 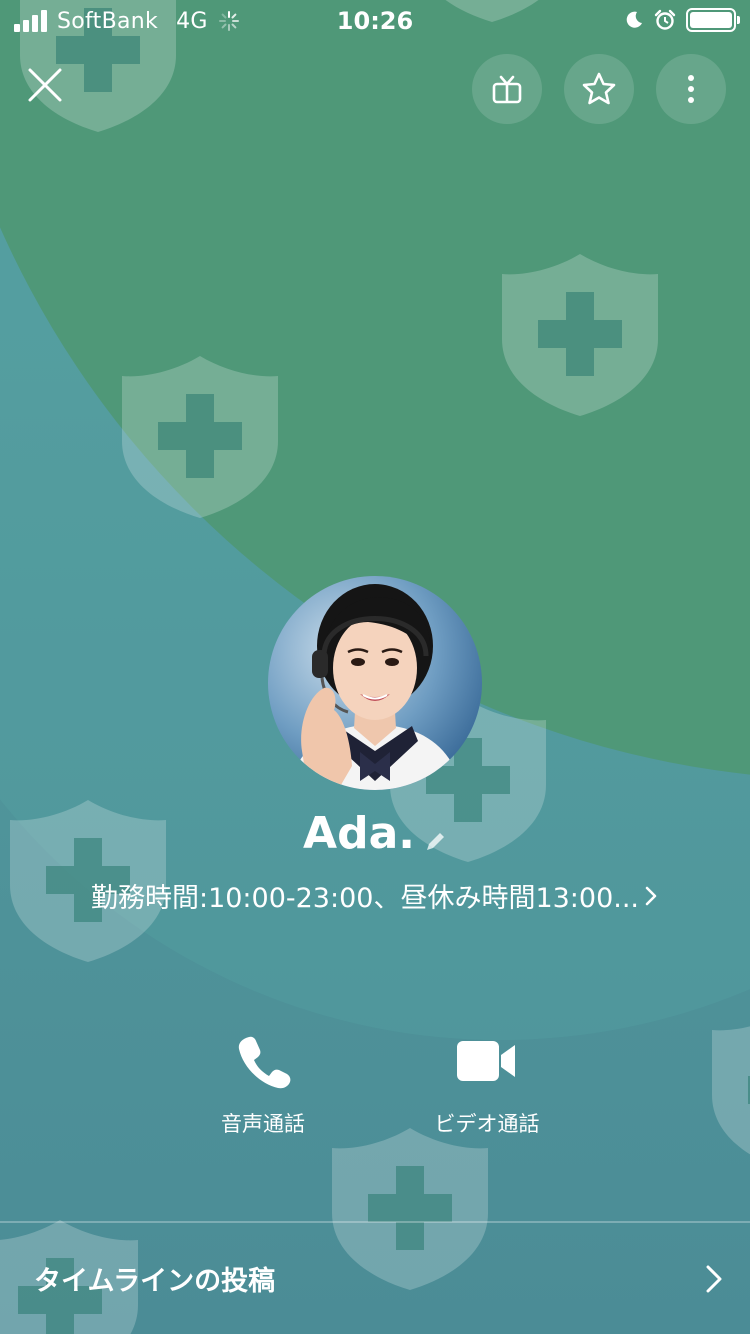 I want to click on voice-call-button: 音声通話, so click(x=263, y=1084).